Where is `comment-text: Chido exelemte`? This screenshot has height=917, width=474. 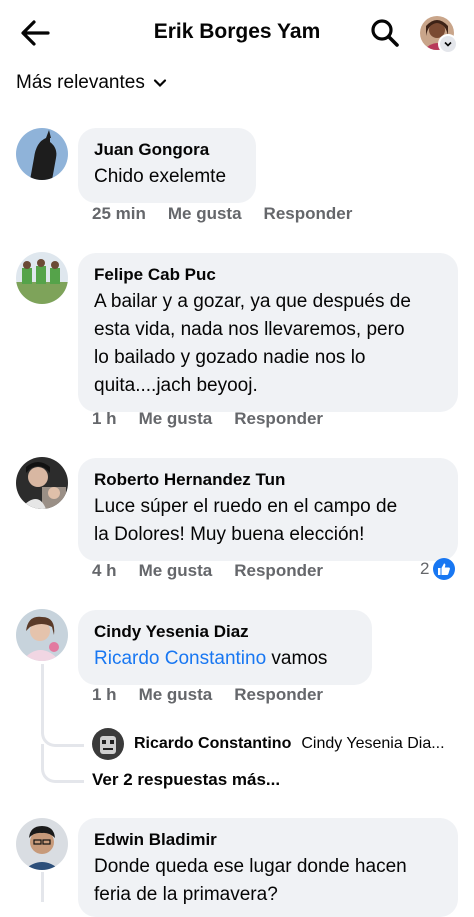 comment-text: Chido exelemte is located at coordinates (160, 176).